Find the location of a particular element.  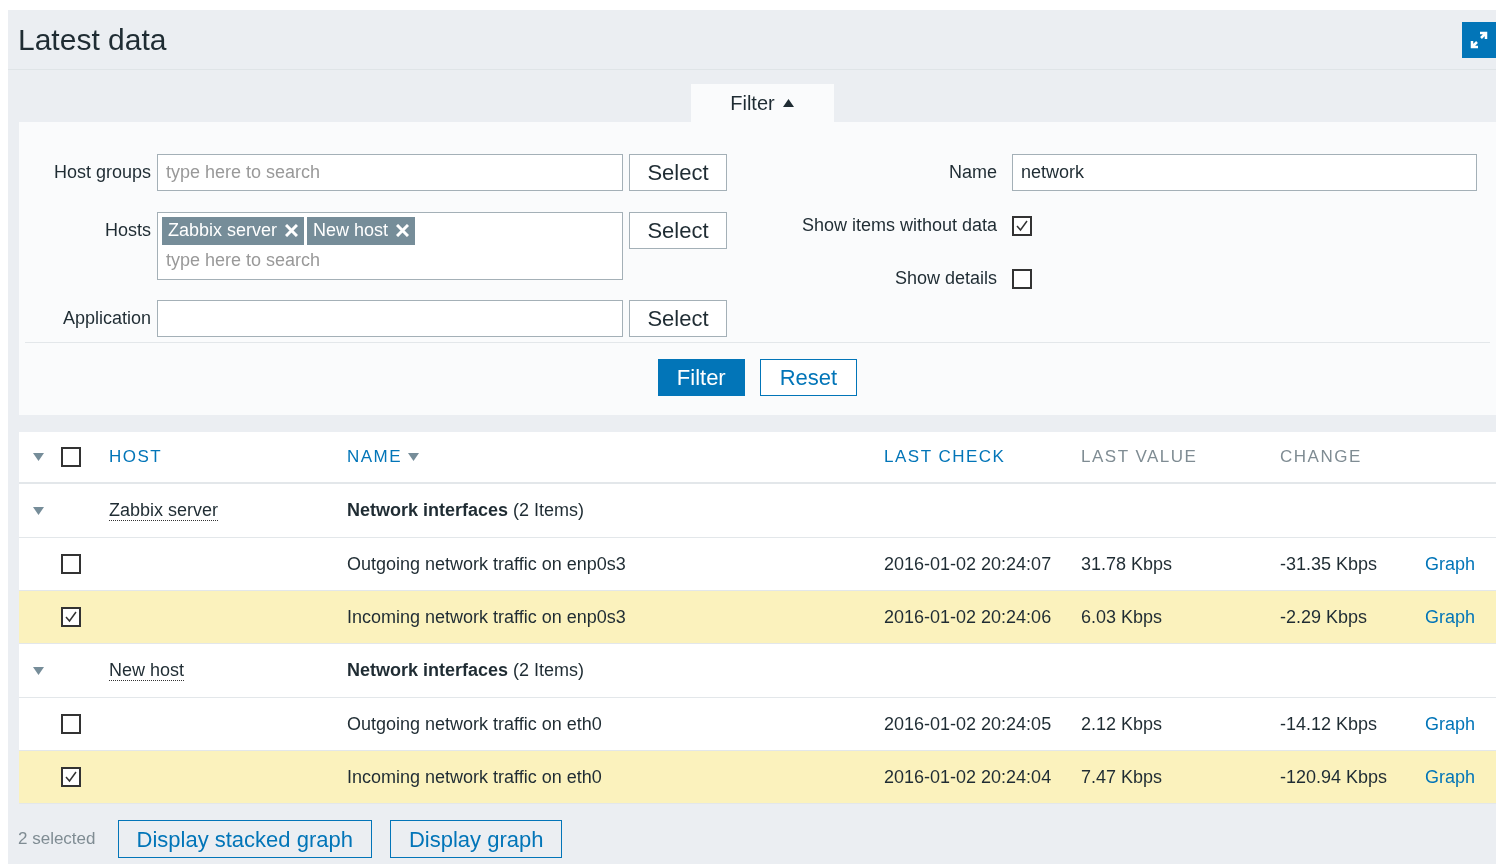

column-header: CHANGE is located at coordinates (1321, 457).